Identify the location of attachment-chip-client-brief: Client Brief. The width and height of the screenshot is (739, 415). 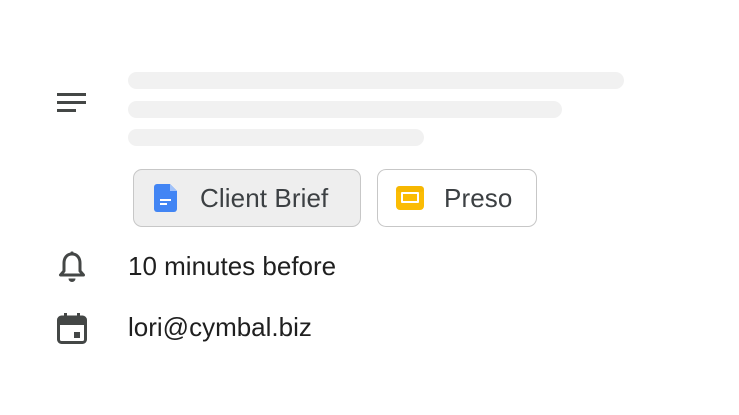
(247, 198).